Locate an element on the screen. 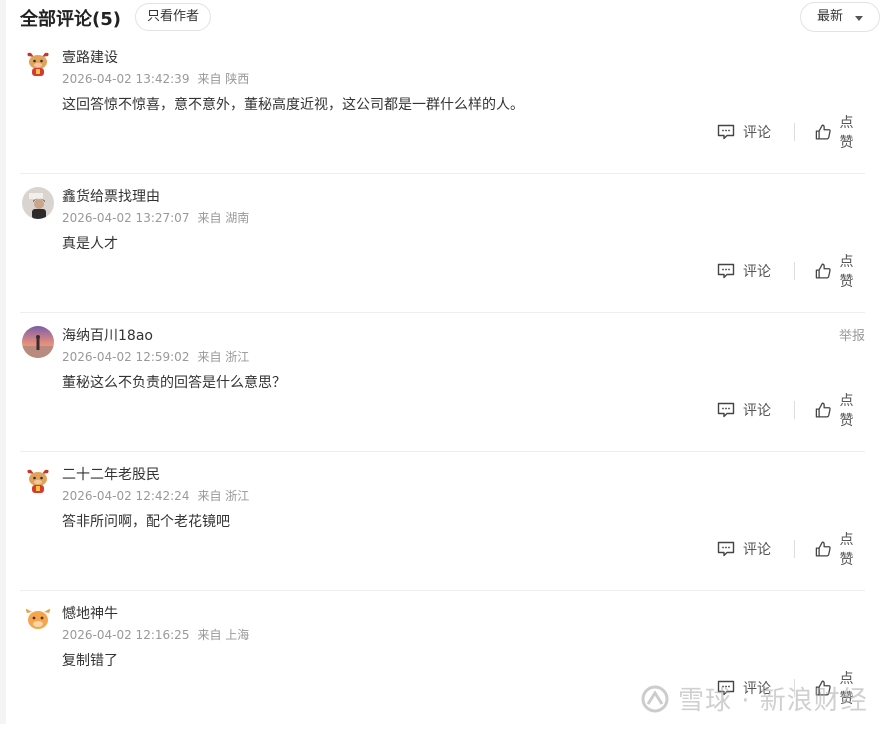 The height and width of the screenshot is (729, 883). timestamp: 2026-04-02 13:27:07 is located at coordinates (126, 218).